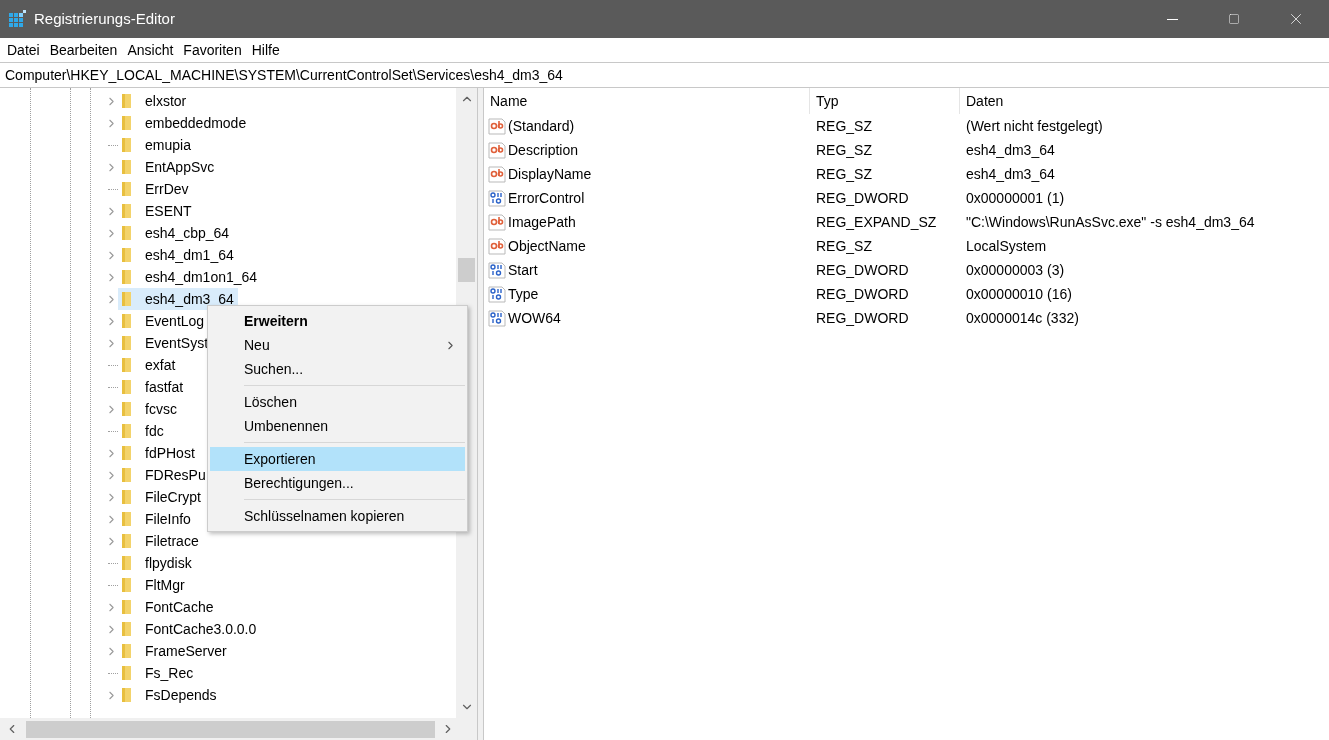 The width and height of the screenshot is (1329, 740). I want to click on tree-item: esh4_dm3_64, so click(178, 299).